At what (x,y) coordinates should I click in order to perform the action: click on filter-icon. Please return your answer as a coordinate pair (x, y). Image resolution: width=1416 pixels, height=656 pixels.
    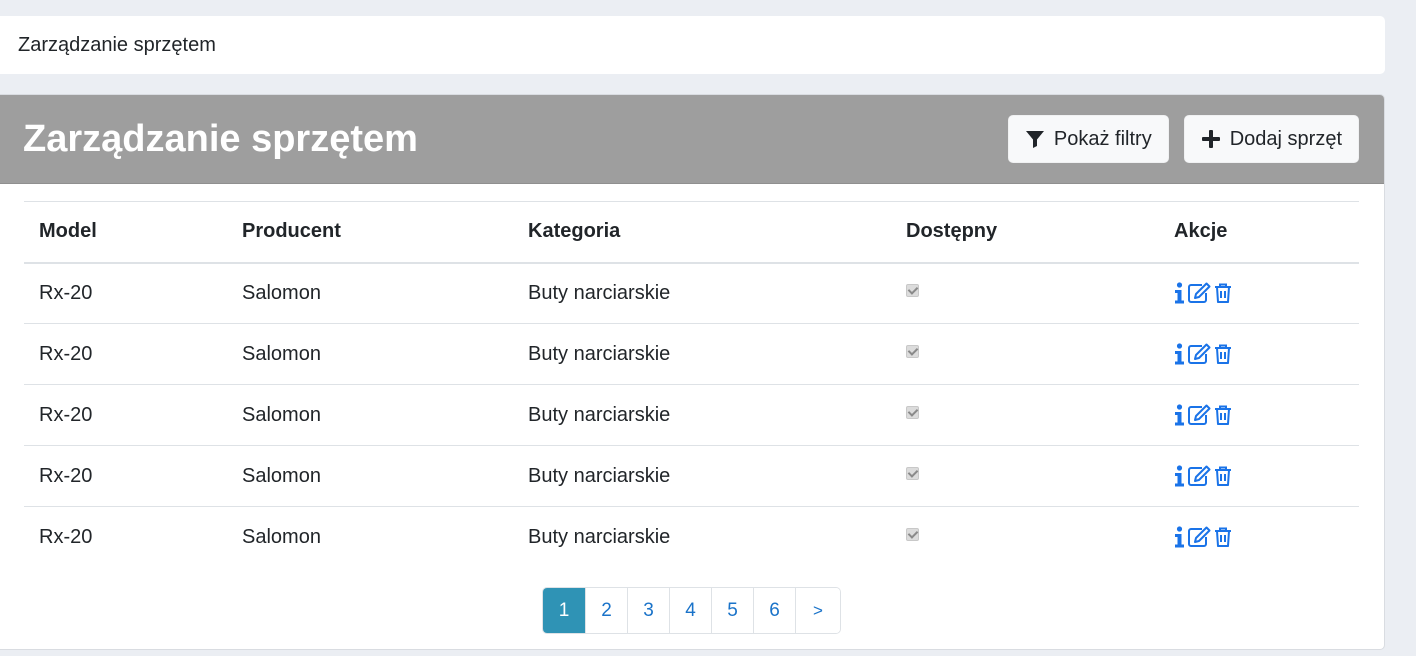
    Looking at the image, I should click on (1034, 139).